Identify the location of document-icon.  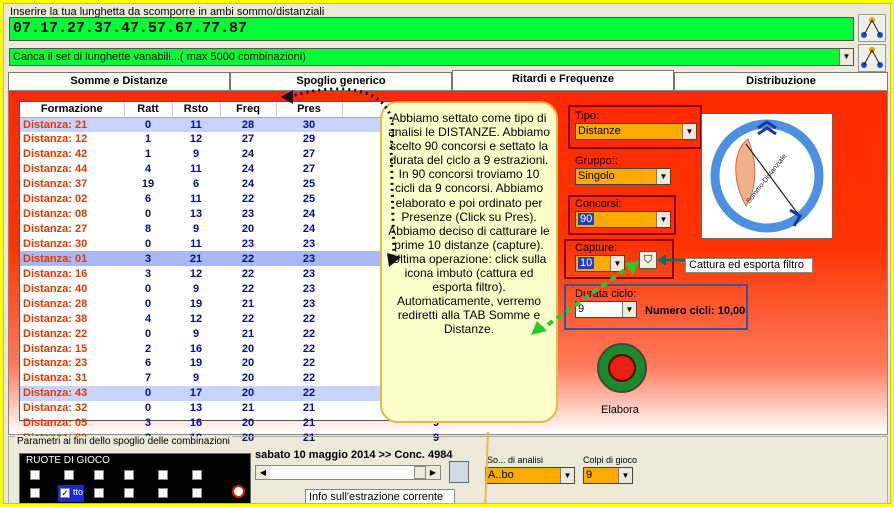
(459, 472).